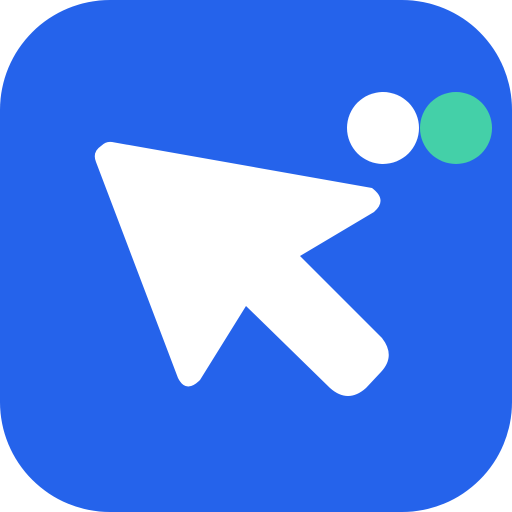 The width and height of the screenshot is (512, 512). Describe the element at coordinates (456, 128) in the screenshot. I see `green-dot-icon` at that location.